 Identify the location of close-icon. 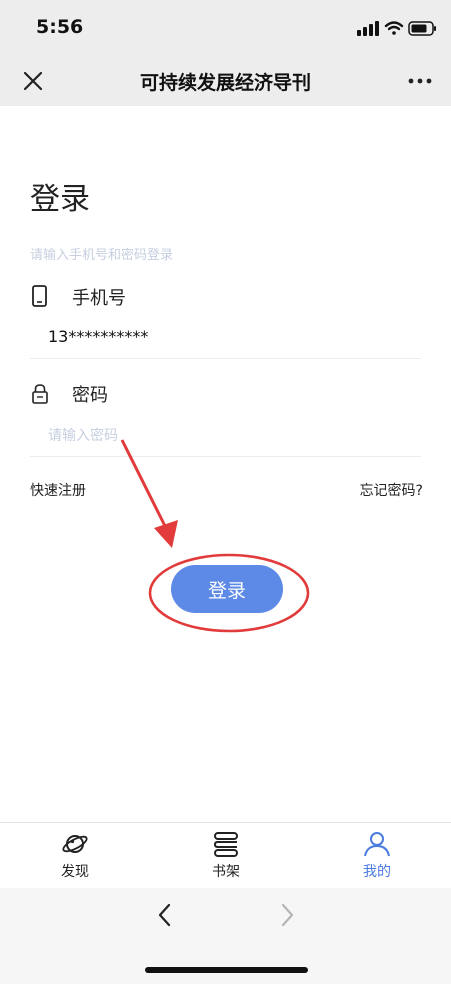
(33, 81).